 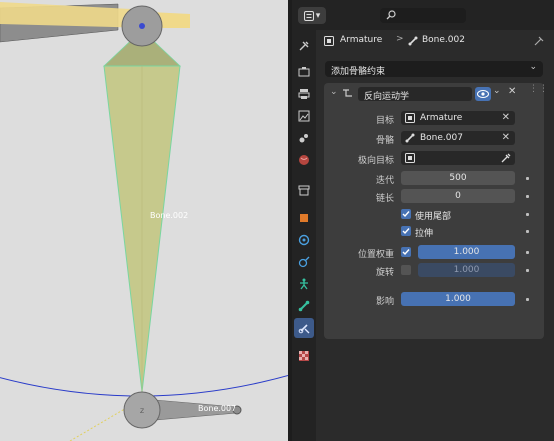 I want to click on tab-object, so click(x=304, y=218).